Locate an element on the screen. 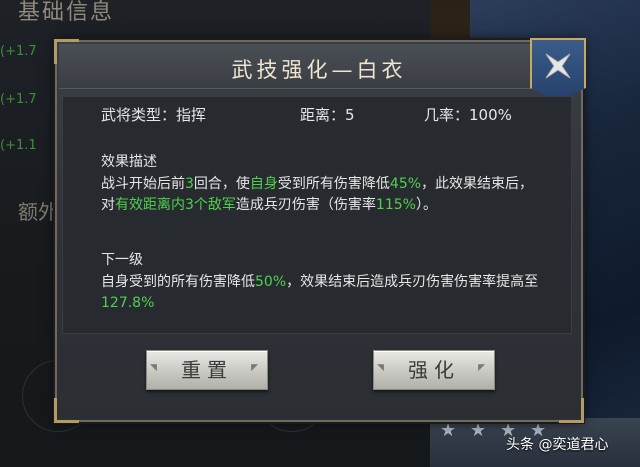 The height and width of the screenshot is (467, 640). reset-button-label: 重置 is located at coordinates (207, 370).